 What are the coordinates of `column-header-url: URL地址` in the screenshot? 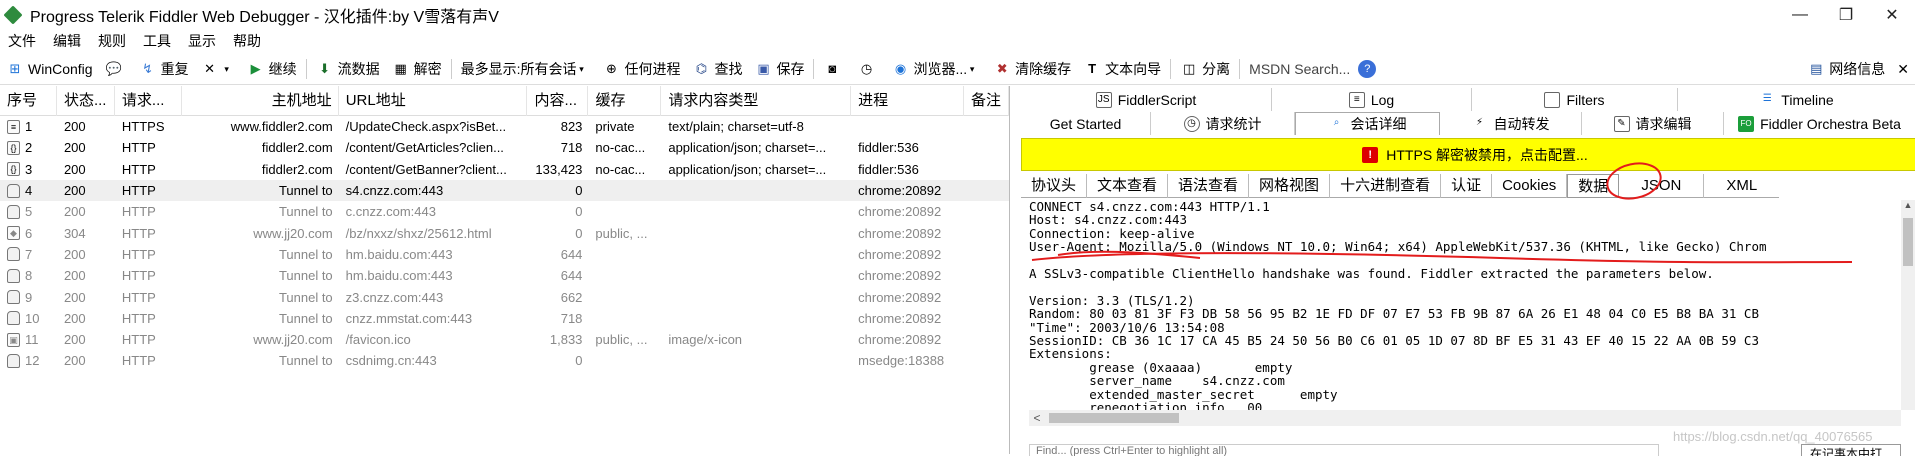 It's located at (433, 100).